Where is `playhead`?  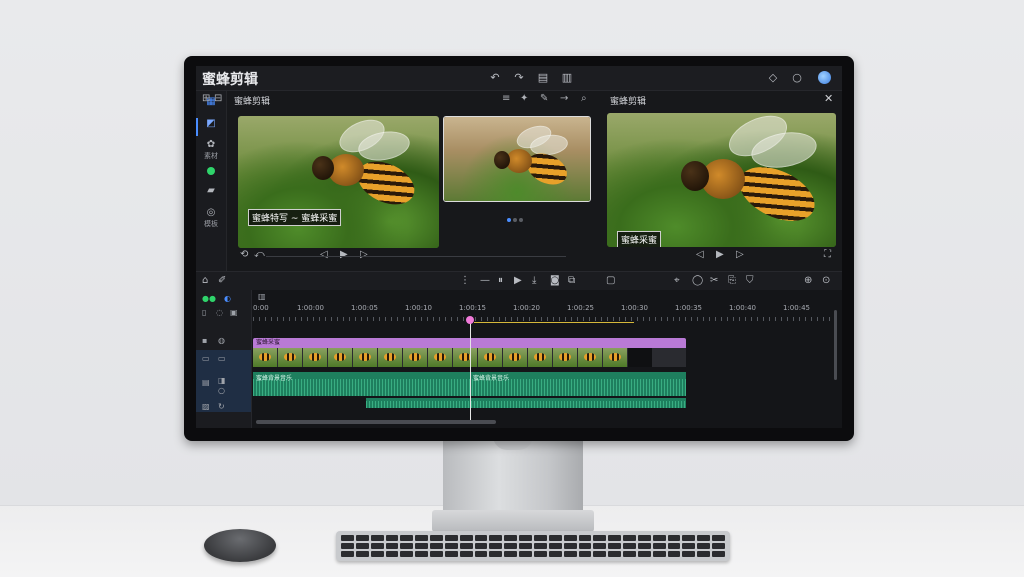 playhead is located at coordinates (470, 370).